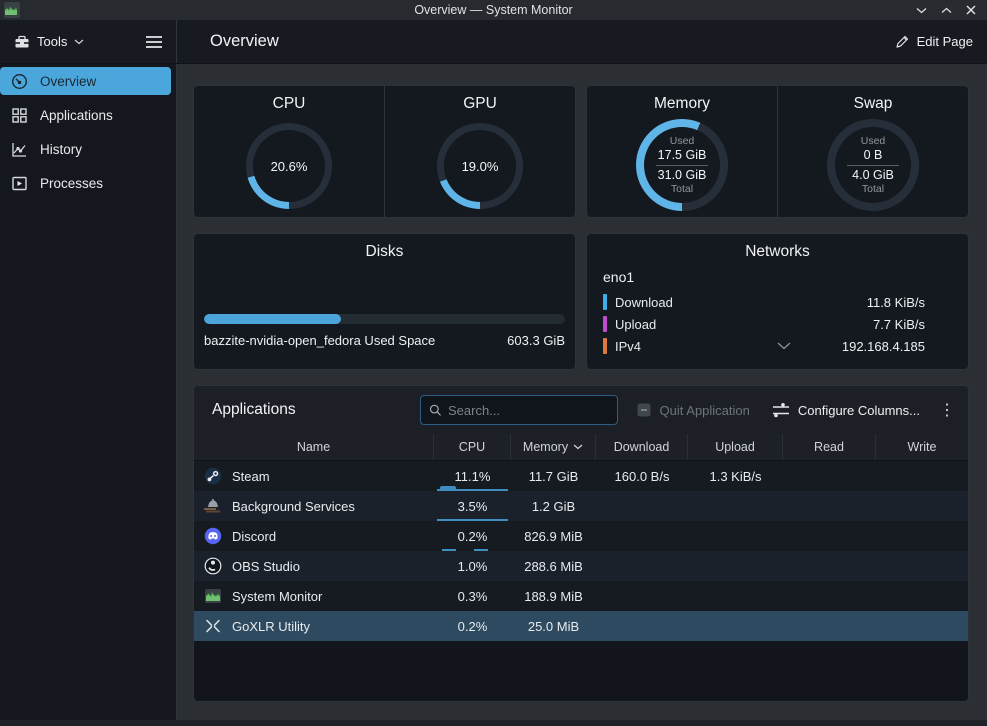 The width and height of the screenshot is (987, 726). Describe the element at coordinates (873, 188) in the screenshot. I see `swap-total-label: Total` at that location.